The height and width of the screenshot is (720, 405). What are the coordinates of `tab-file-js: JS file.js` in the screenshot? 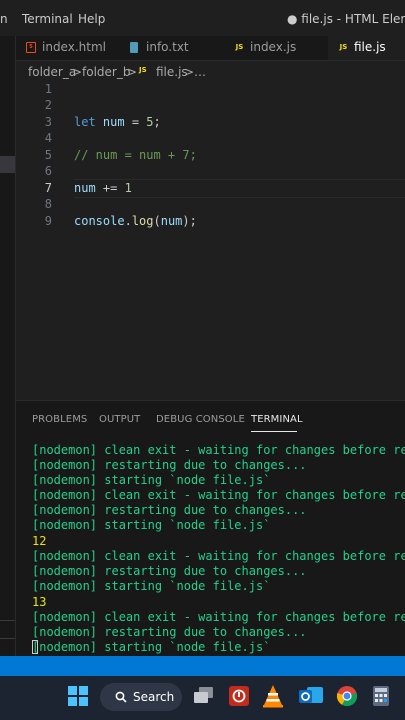 It's located at (366, 48).